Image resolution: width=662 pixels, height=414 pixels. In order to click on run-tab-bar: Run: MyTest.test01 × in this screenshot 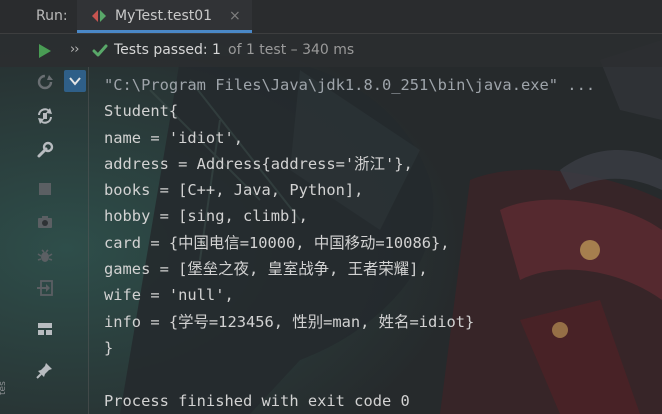, I will do `click(331, 17)`.